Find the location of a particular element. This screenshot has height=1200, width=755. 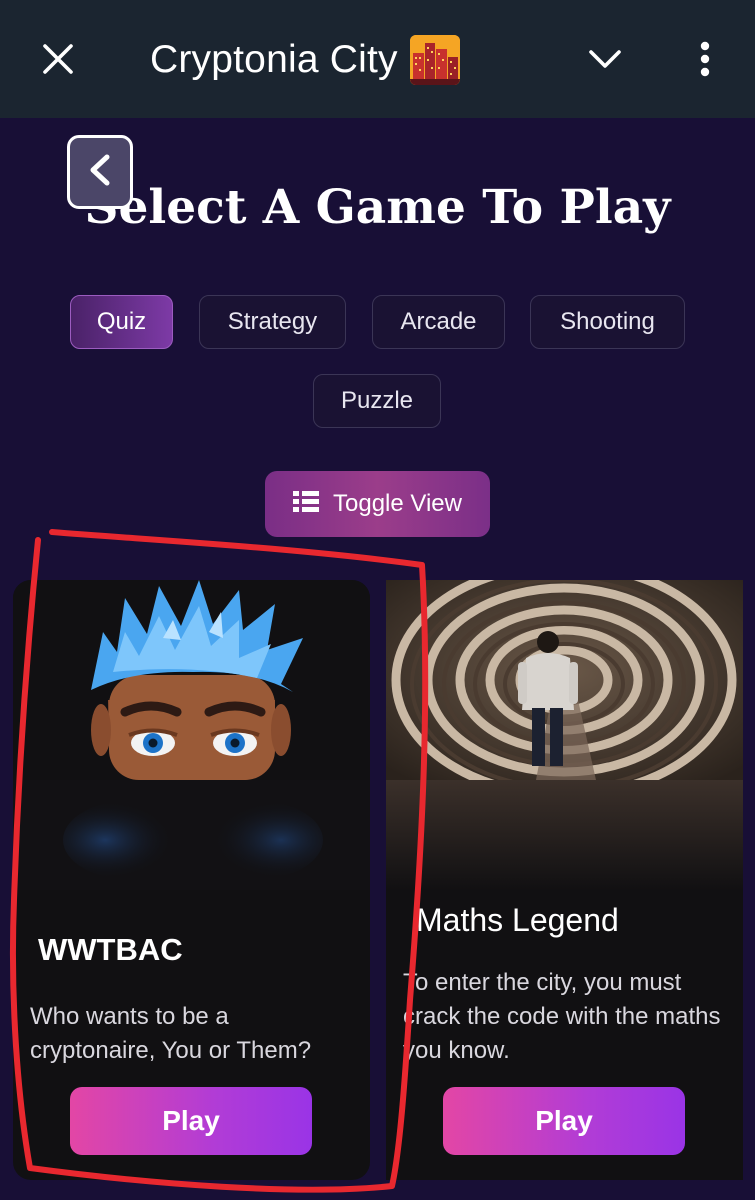

toggle-view-button: Toggle View is located at coordinates (377, 504).